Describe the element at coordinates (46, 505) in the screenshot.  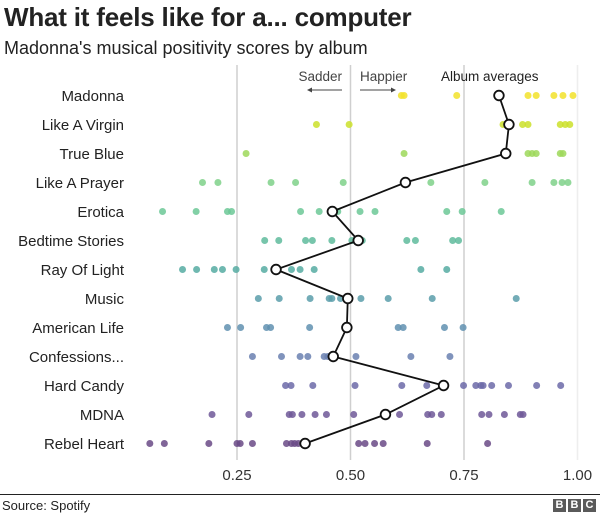
I see `source-label: Source: Spotify` at that location.